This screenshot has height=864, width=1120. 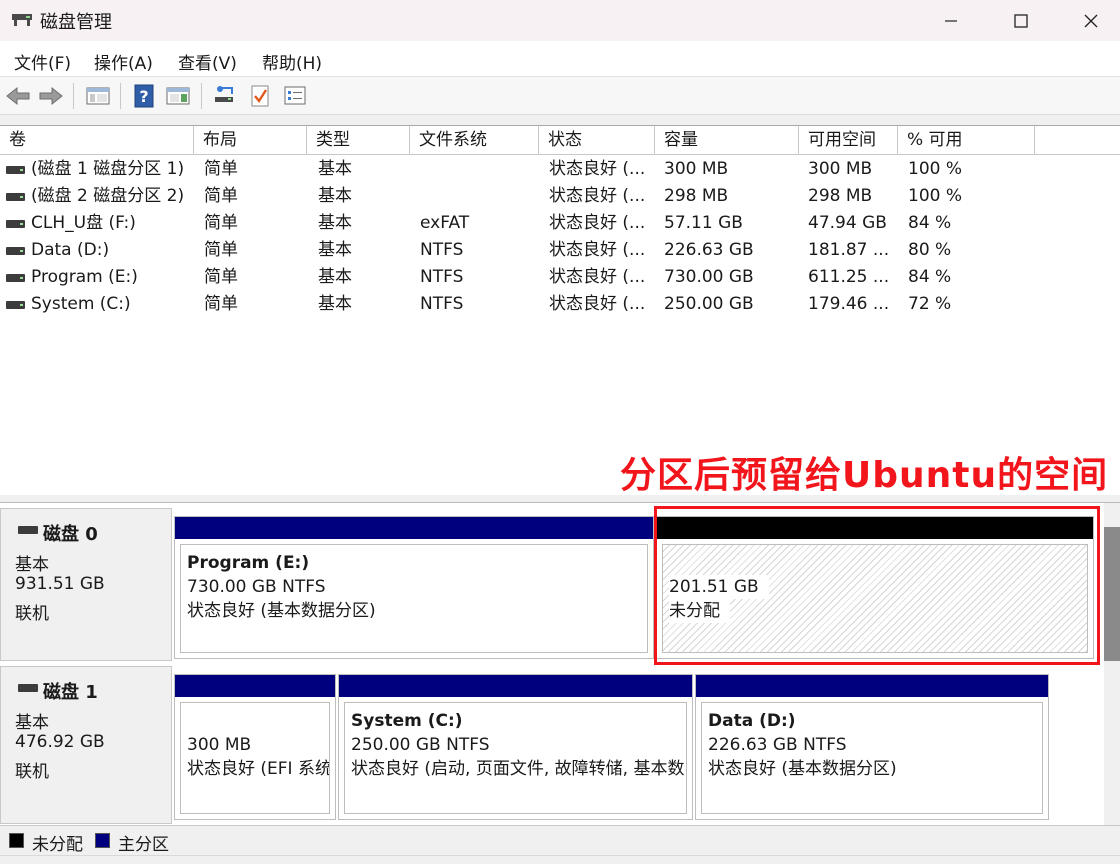 I want to click on cell-capacity: 298 MB, so click(x=696, y=196).